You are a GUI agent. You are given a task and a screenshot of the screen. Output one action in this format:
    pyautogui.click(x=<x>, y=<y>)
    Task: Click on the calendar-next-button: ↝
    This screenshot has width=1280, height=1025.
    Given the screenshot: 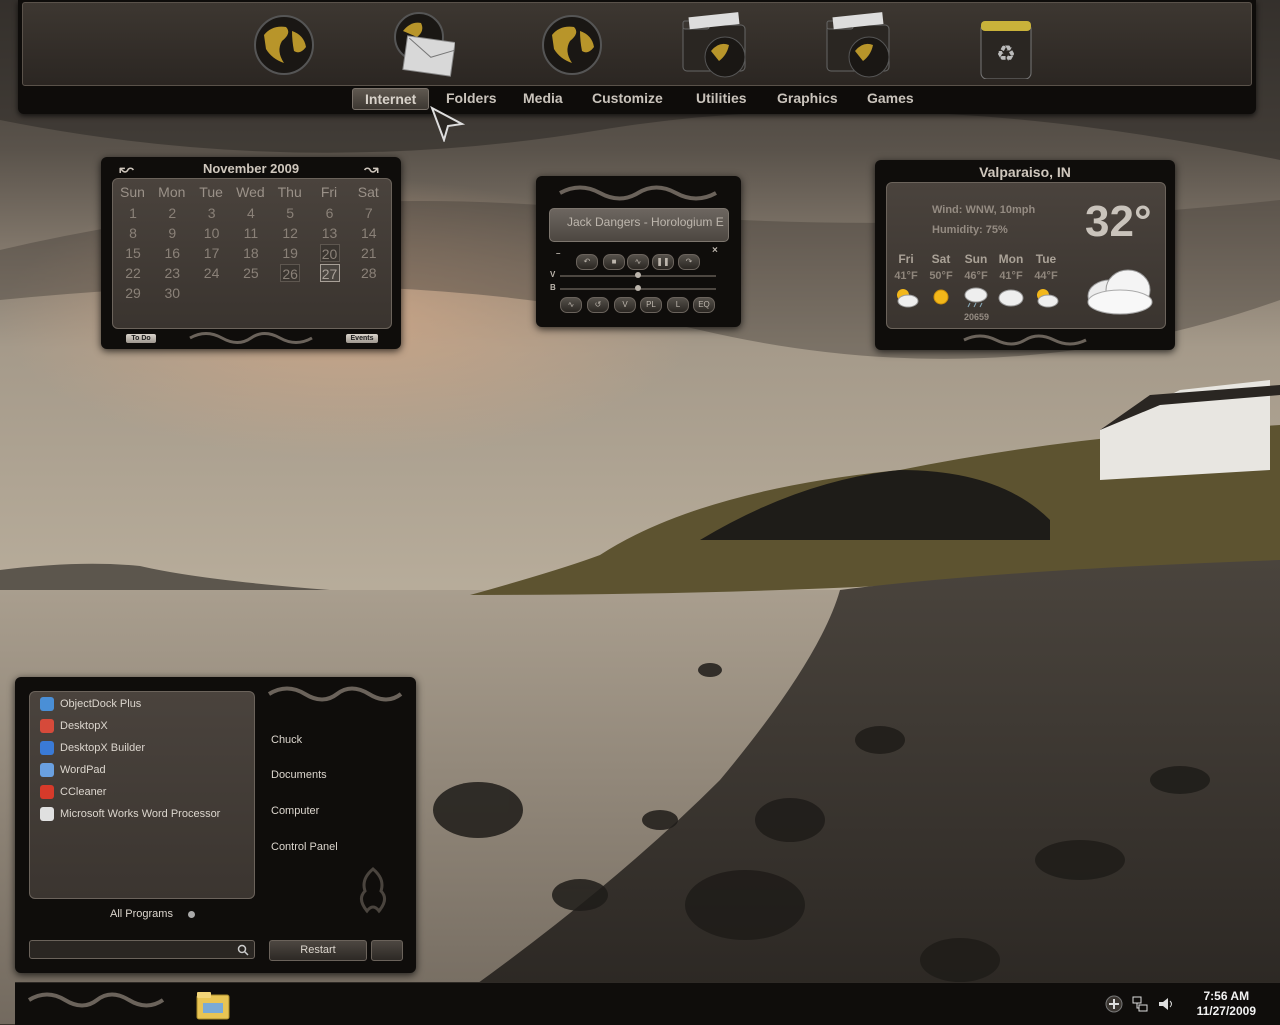 What is the action you would take?
    pyautogui.click(x=371, y=169)
    